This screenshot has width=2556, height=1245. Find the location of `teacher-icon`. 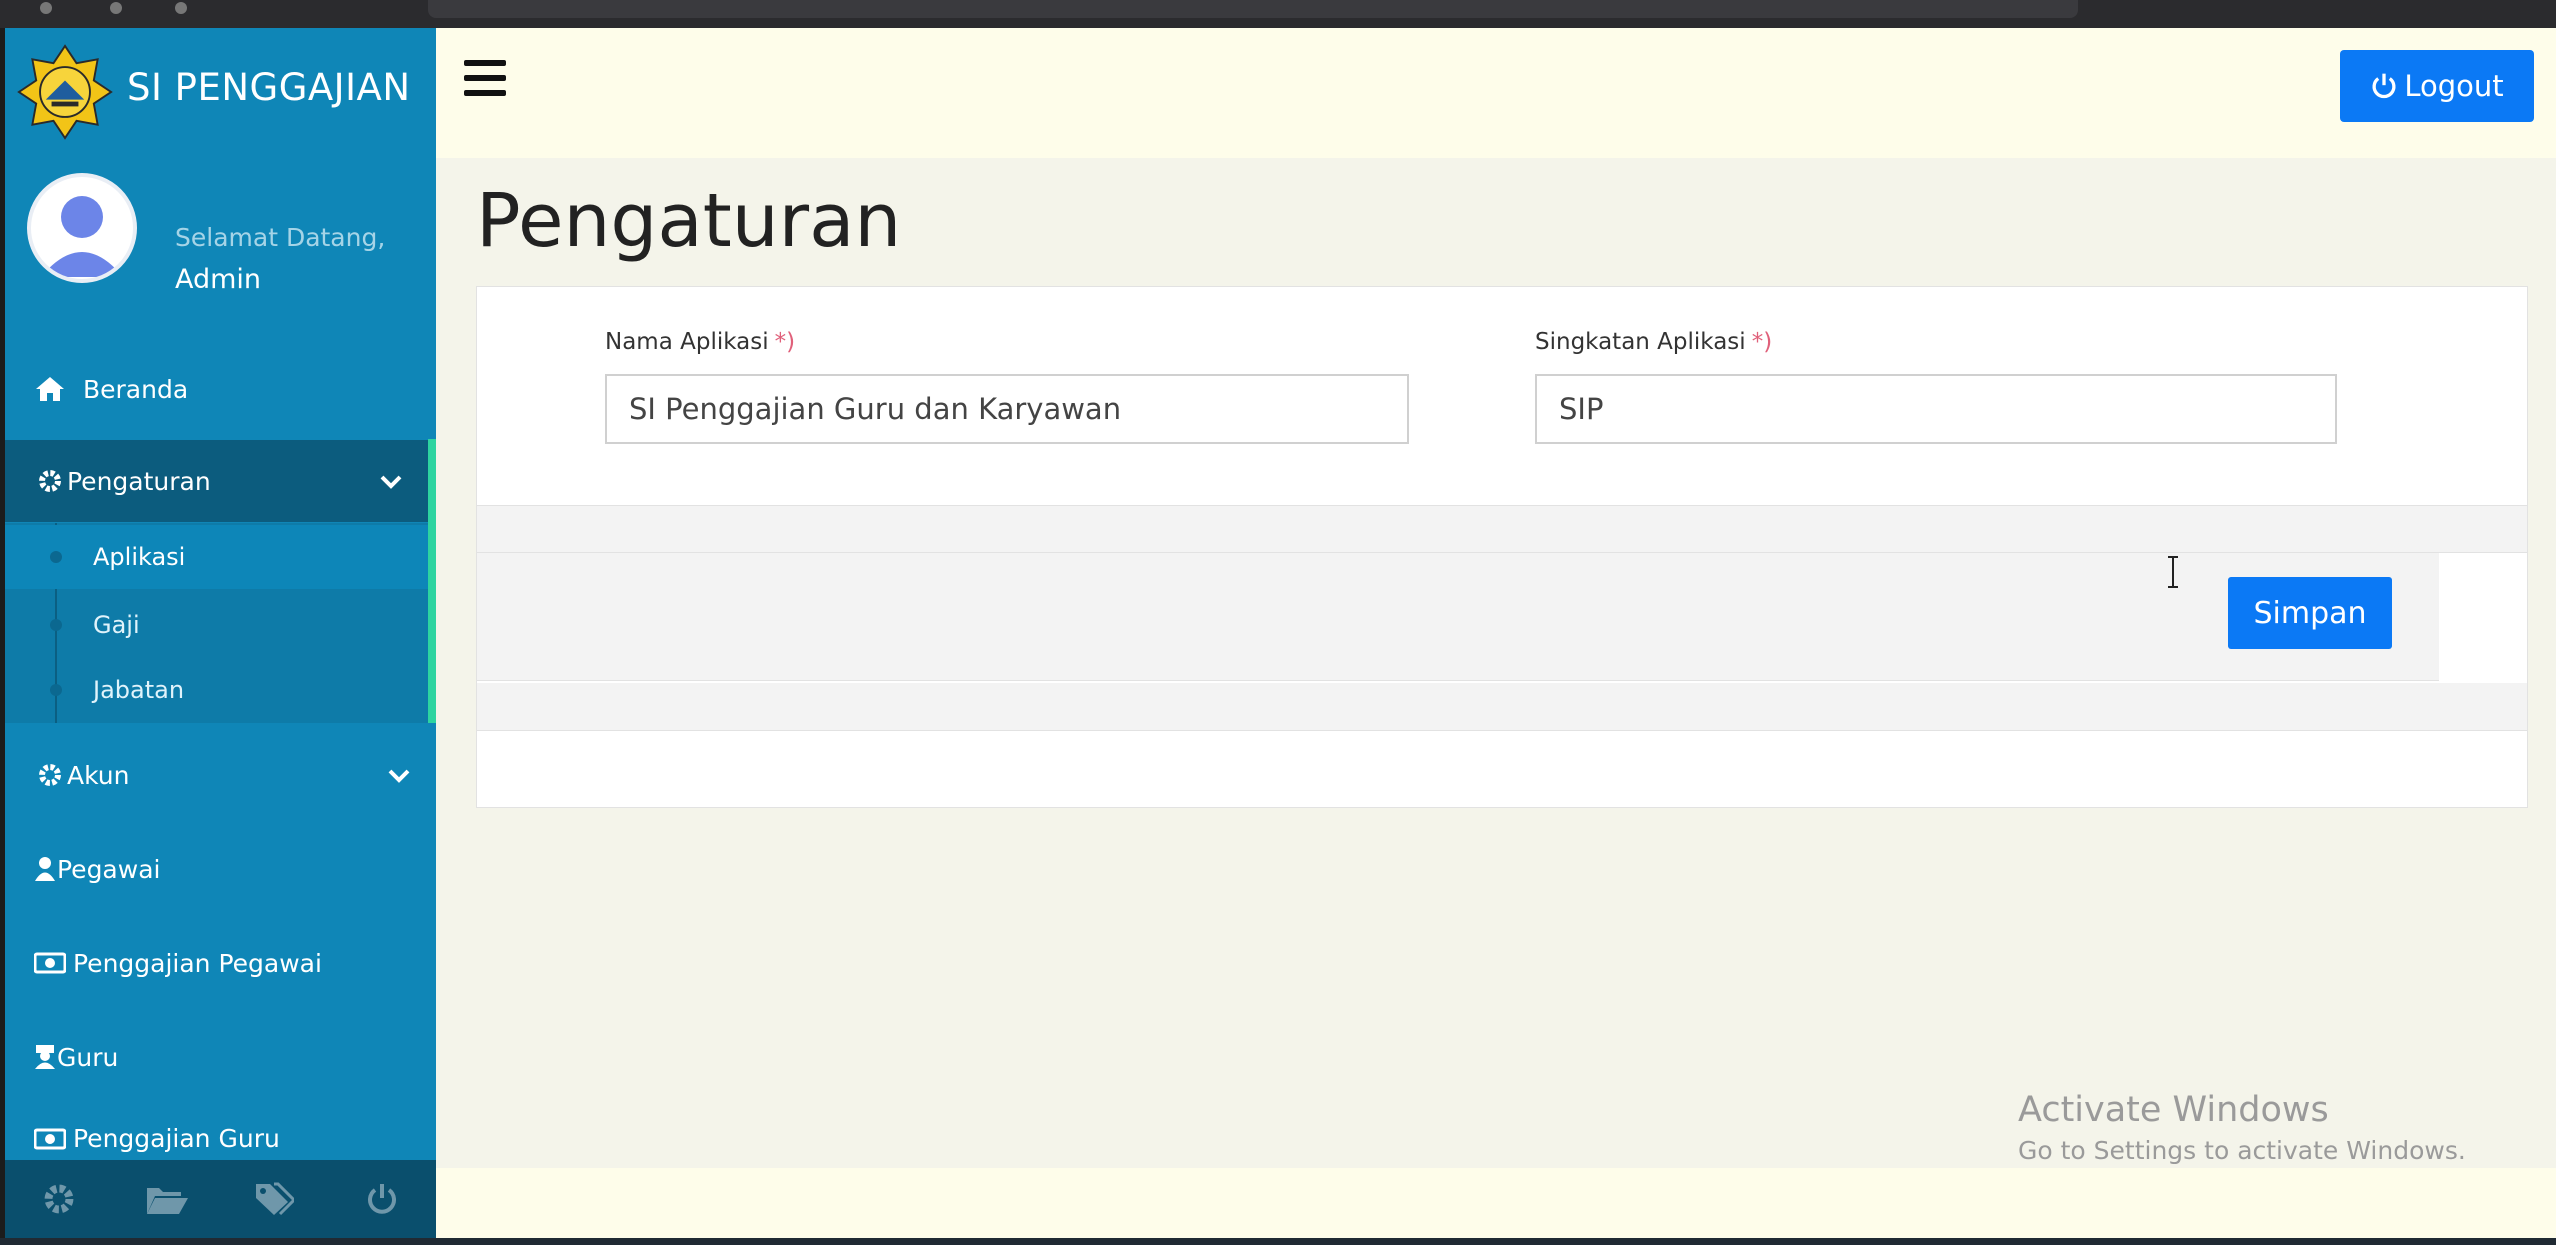

teacher-icon is located at coordinates (45, 1057).